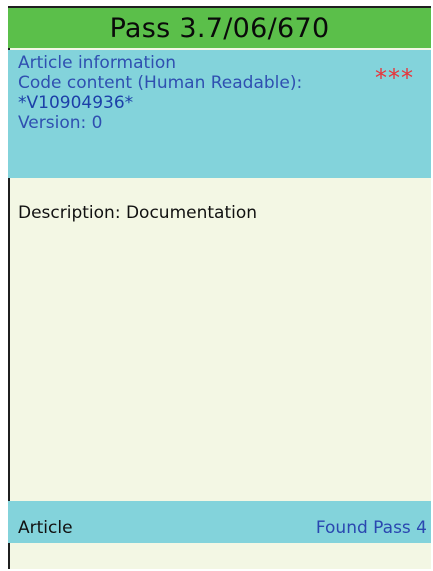 The width and height of the screenshot is (433, 571). I want to click on status-marker: ***, so click(394, 78).